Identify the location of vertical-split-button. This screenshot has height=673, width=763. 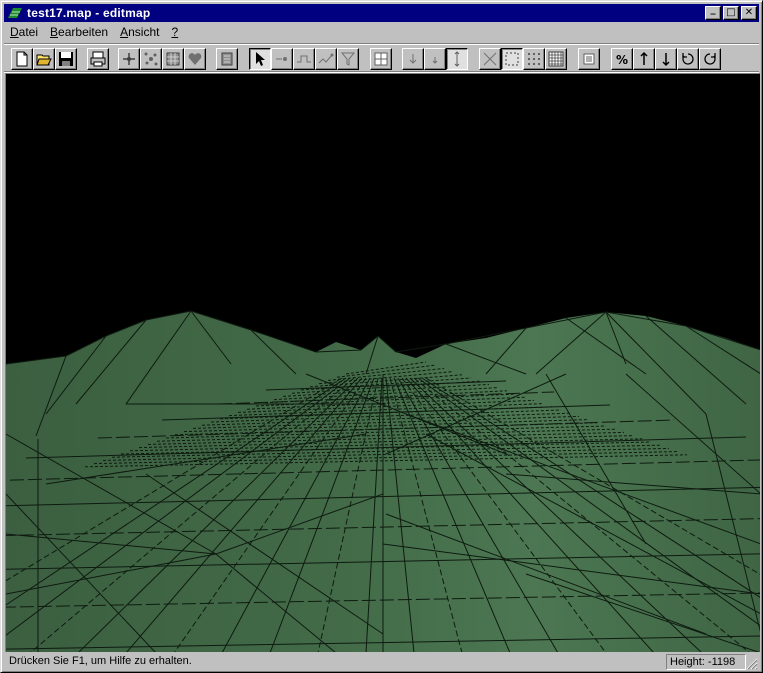
(457, 59).